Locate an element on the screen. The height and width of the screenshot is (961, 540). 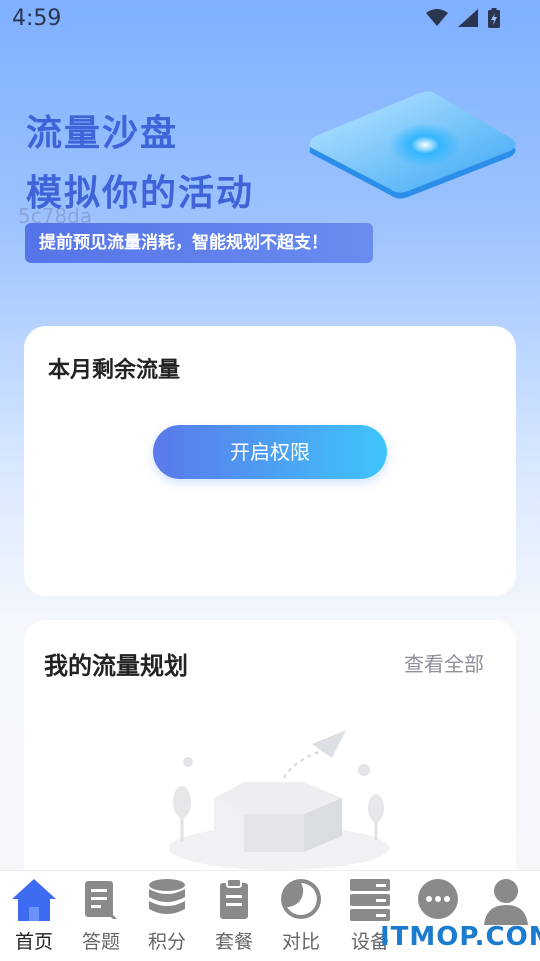
tab-compare: 对比 is located at coordinates (301, 916).